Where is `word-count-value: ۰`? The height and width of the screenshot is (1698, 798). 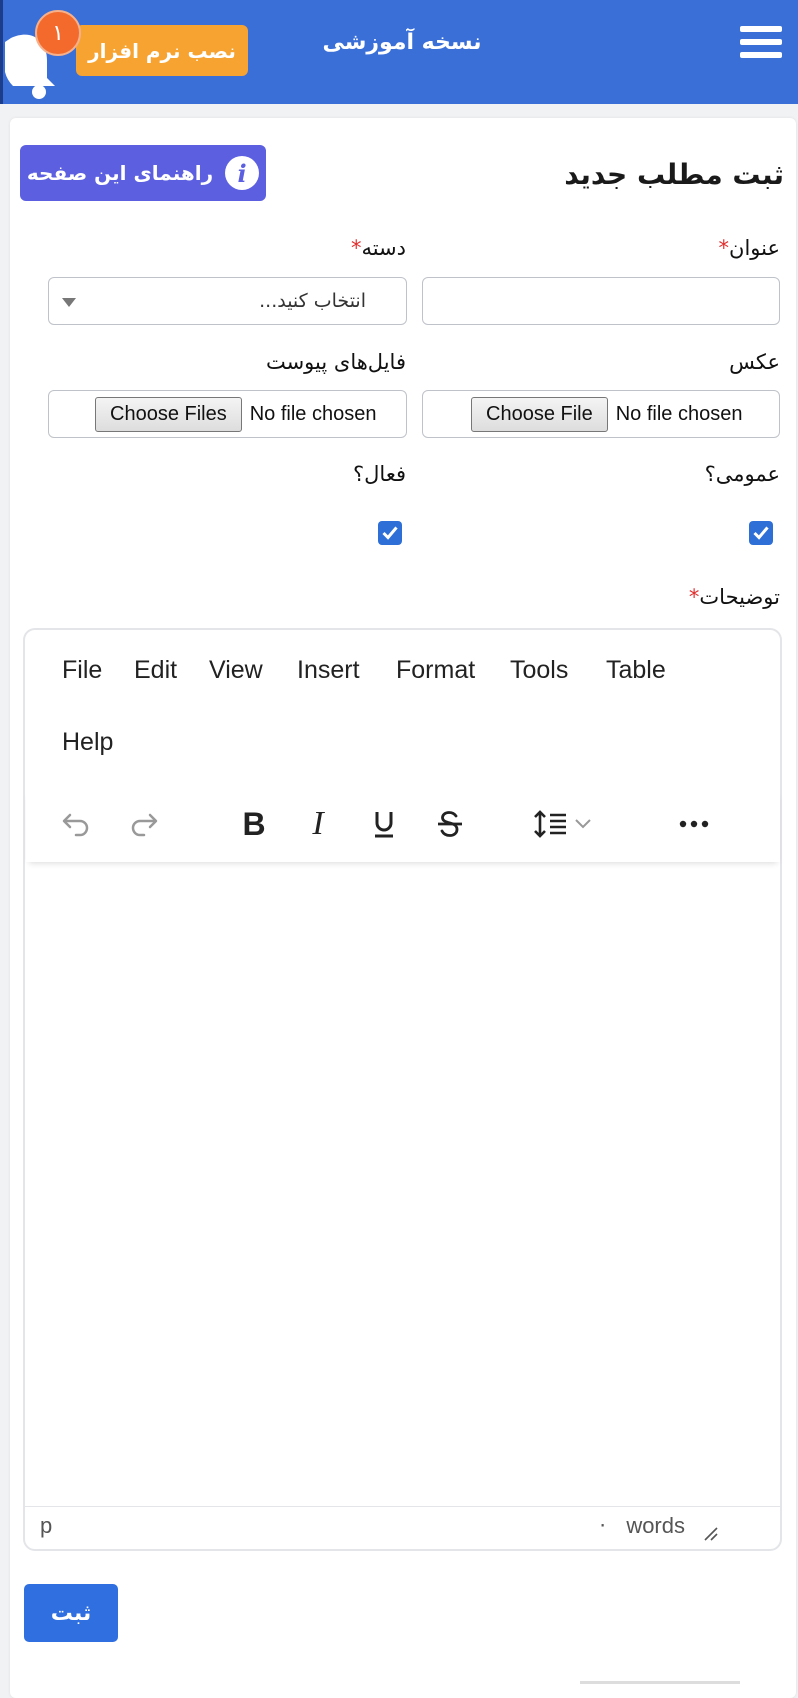 word-count-value: ۰ is located at coordinates (602, 1524).